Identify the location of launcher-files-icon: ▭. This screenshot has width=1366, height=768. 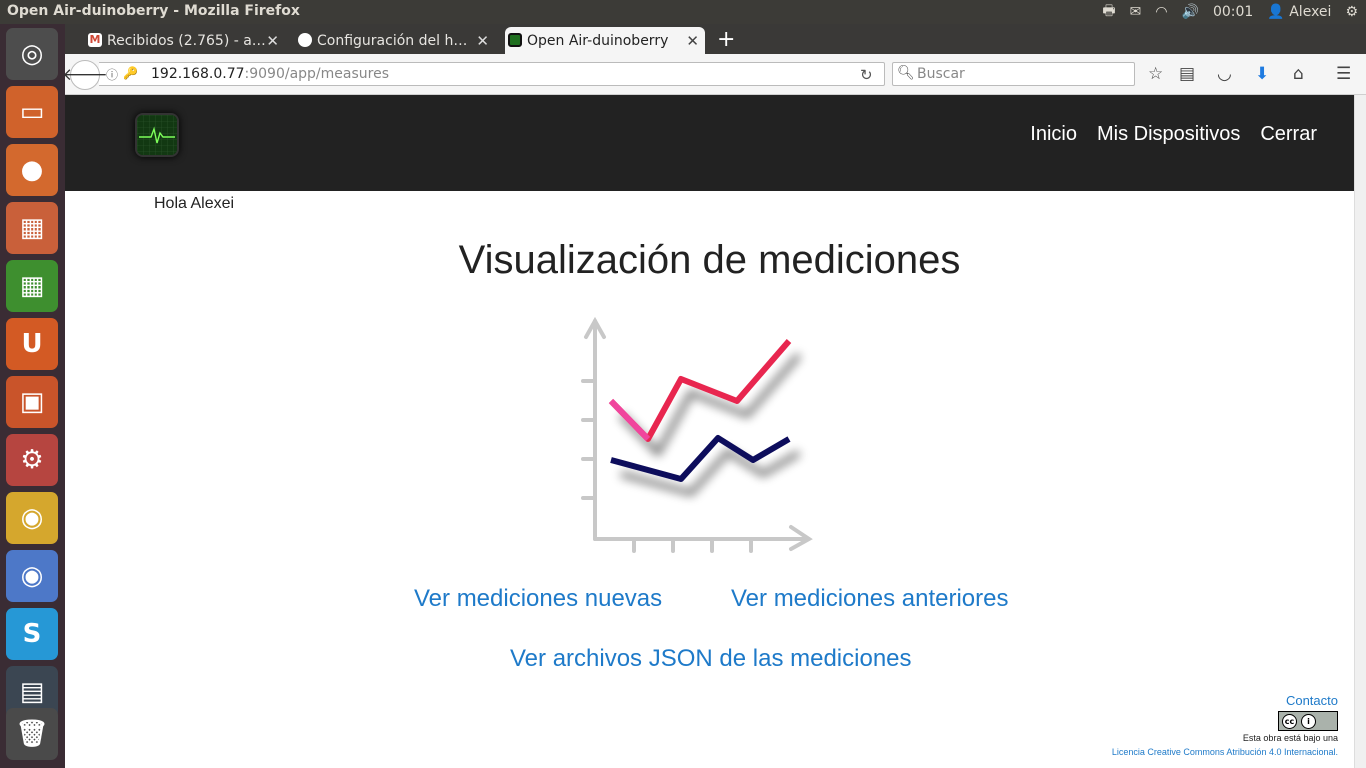
(32, 112).